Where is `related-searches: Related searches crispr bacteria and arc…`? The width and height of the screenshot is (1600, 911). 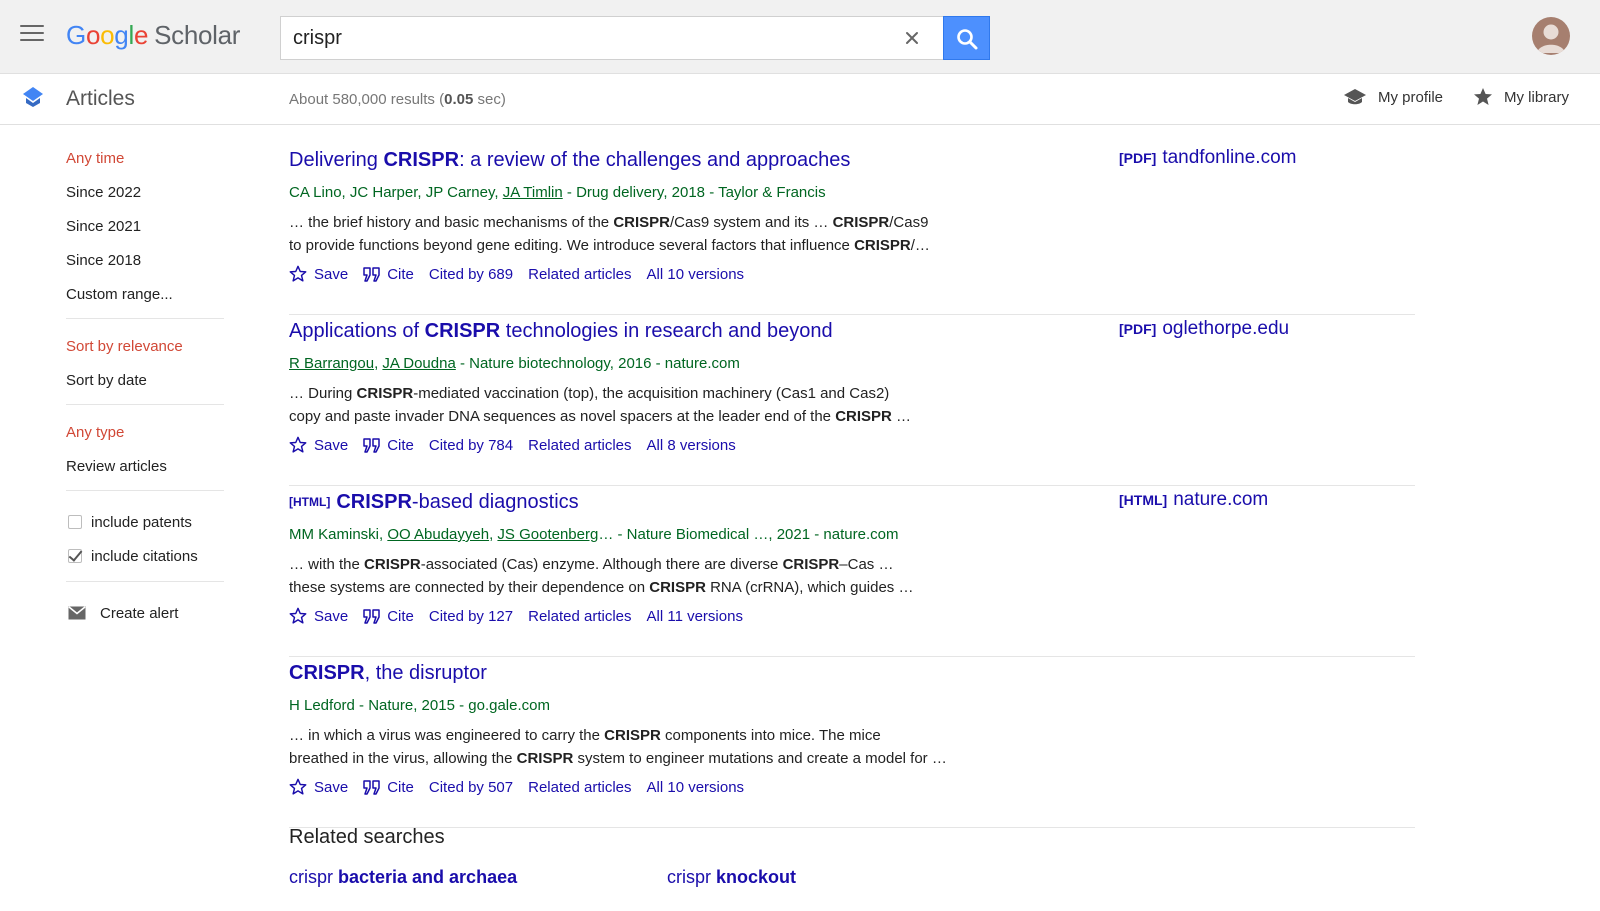
related-searches: Related searches crispr bacteria and arc… is located at coordinates (542, 856).